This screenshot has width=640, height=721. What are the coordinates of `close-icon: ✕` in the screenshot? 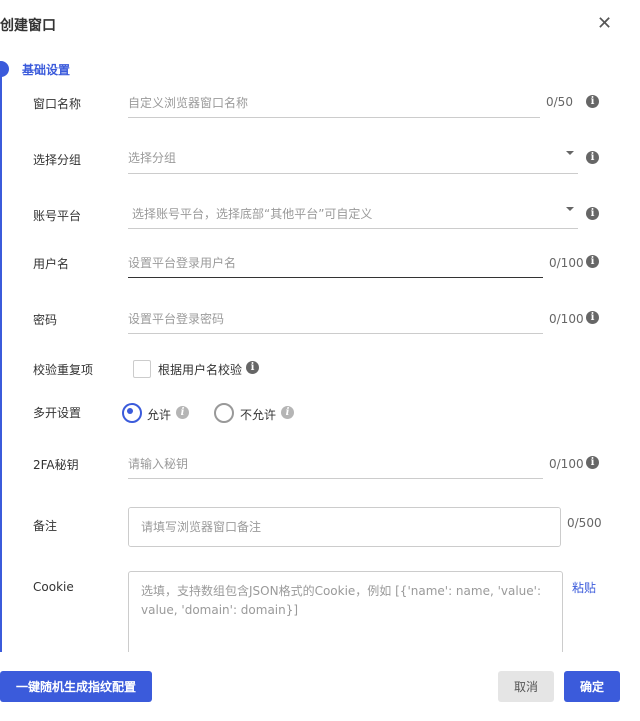 It's located at (604, 24).